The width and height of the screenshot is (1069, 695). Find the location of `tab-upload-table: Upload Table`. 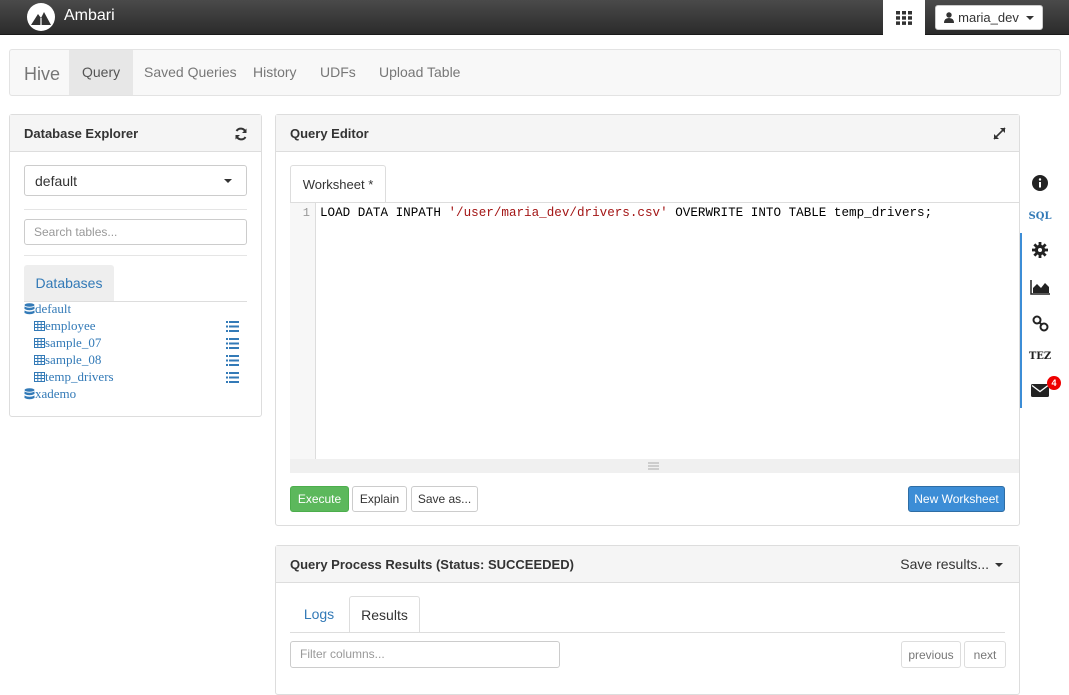

tab-upload-table: Upload Table is located at coordinates (419, 72).